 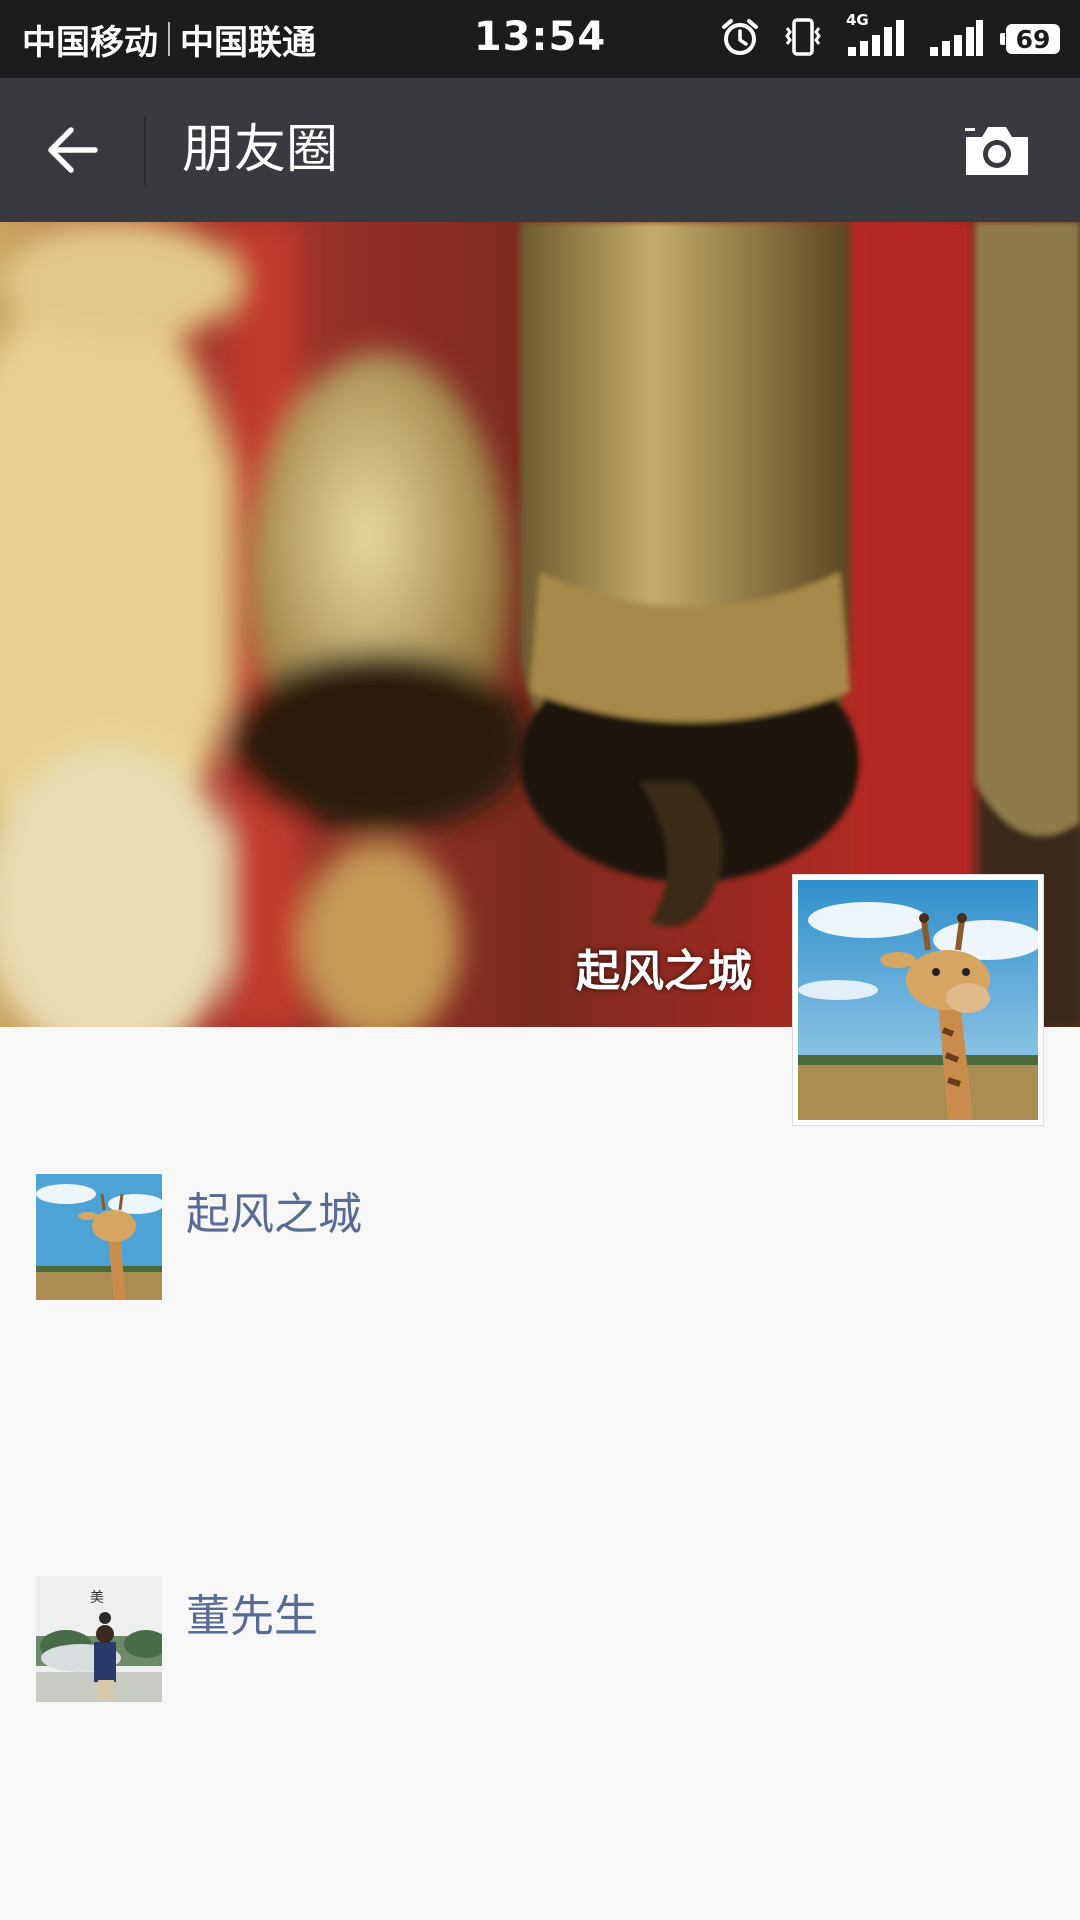 I want to click on camera-icon, so click(x=996, y=151).